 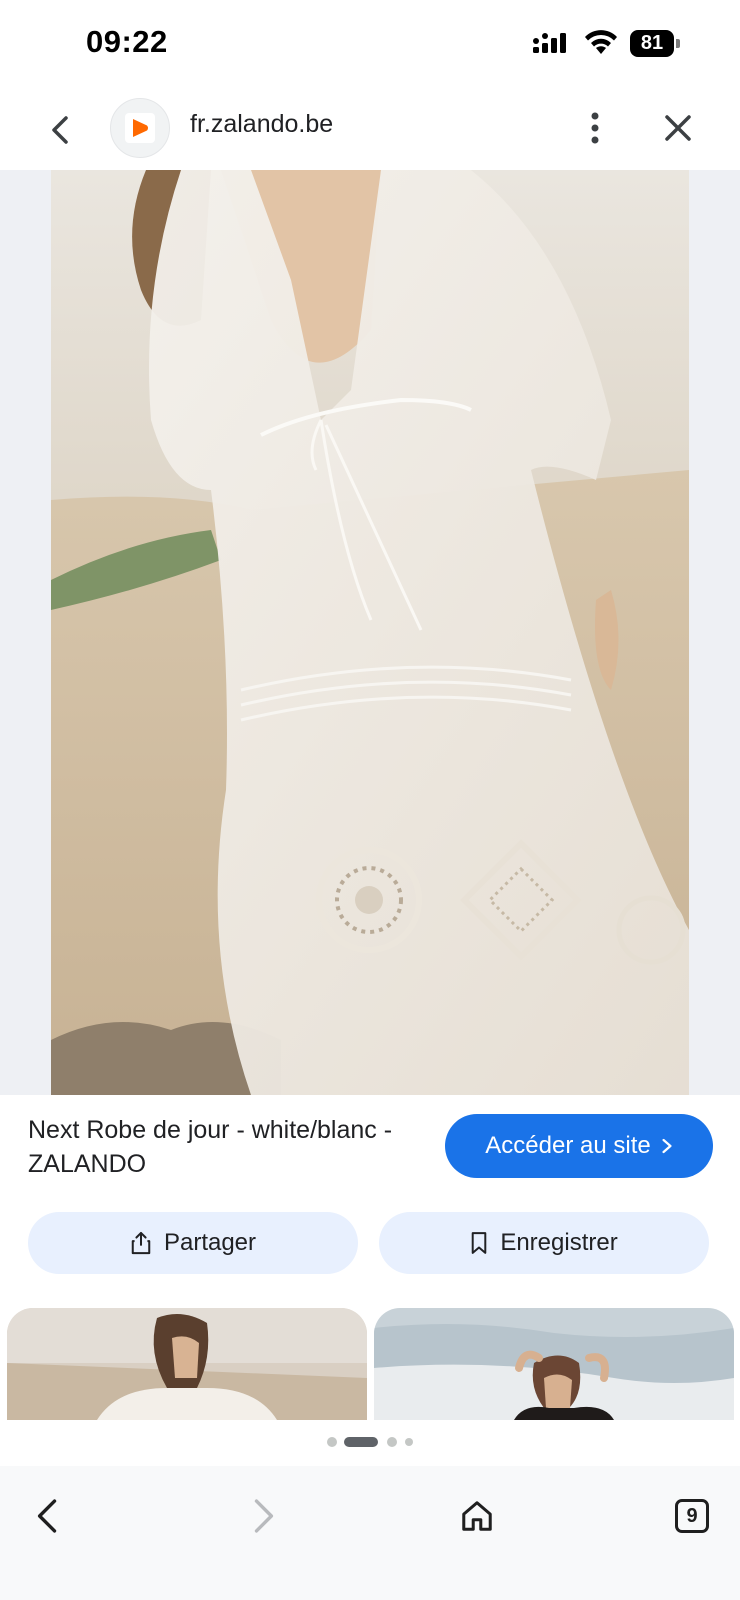 What do you see at coordinates (61, 130) in the screenshot?
I see `back-chevron-icon` at bounding box center [61, 130].